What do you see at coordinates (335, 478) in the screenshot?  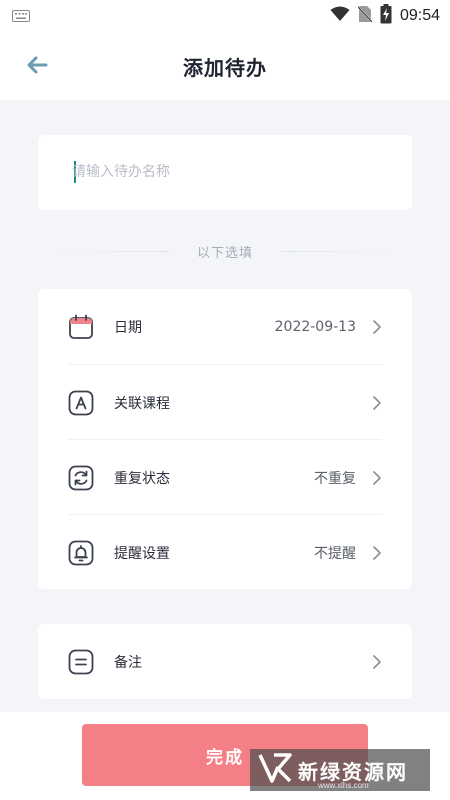 I see `option-value-repeat: 不重复` at bounding box center [335, 478].